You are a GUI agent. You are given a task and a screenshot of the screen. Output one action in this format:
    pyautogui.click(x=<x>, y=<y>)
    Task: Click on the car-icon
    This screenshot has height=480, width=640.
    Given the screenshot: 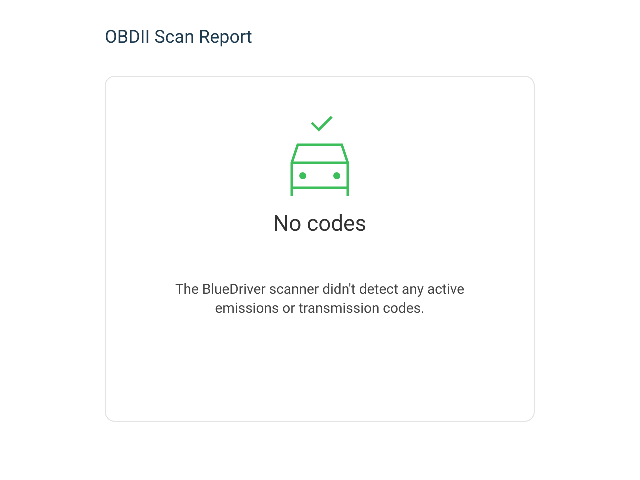 What is the action you would take?
    pyautogui.click(x=320, y=170)
    